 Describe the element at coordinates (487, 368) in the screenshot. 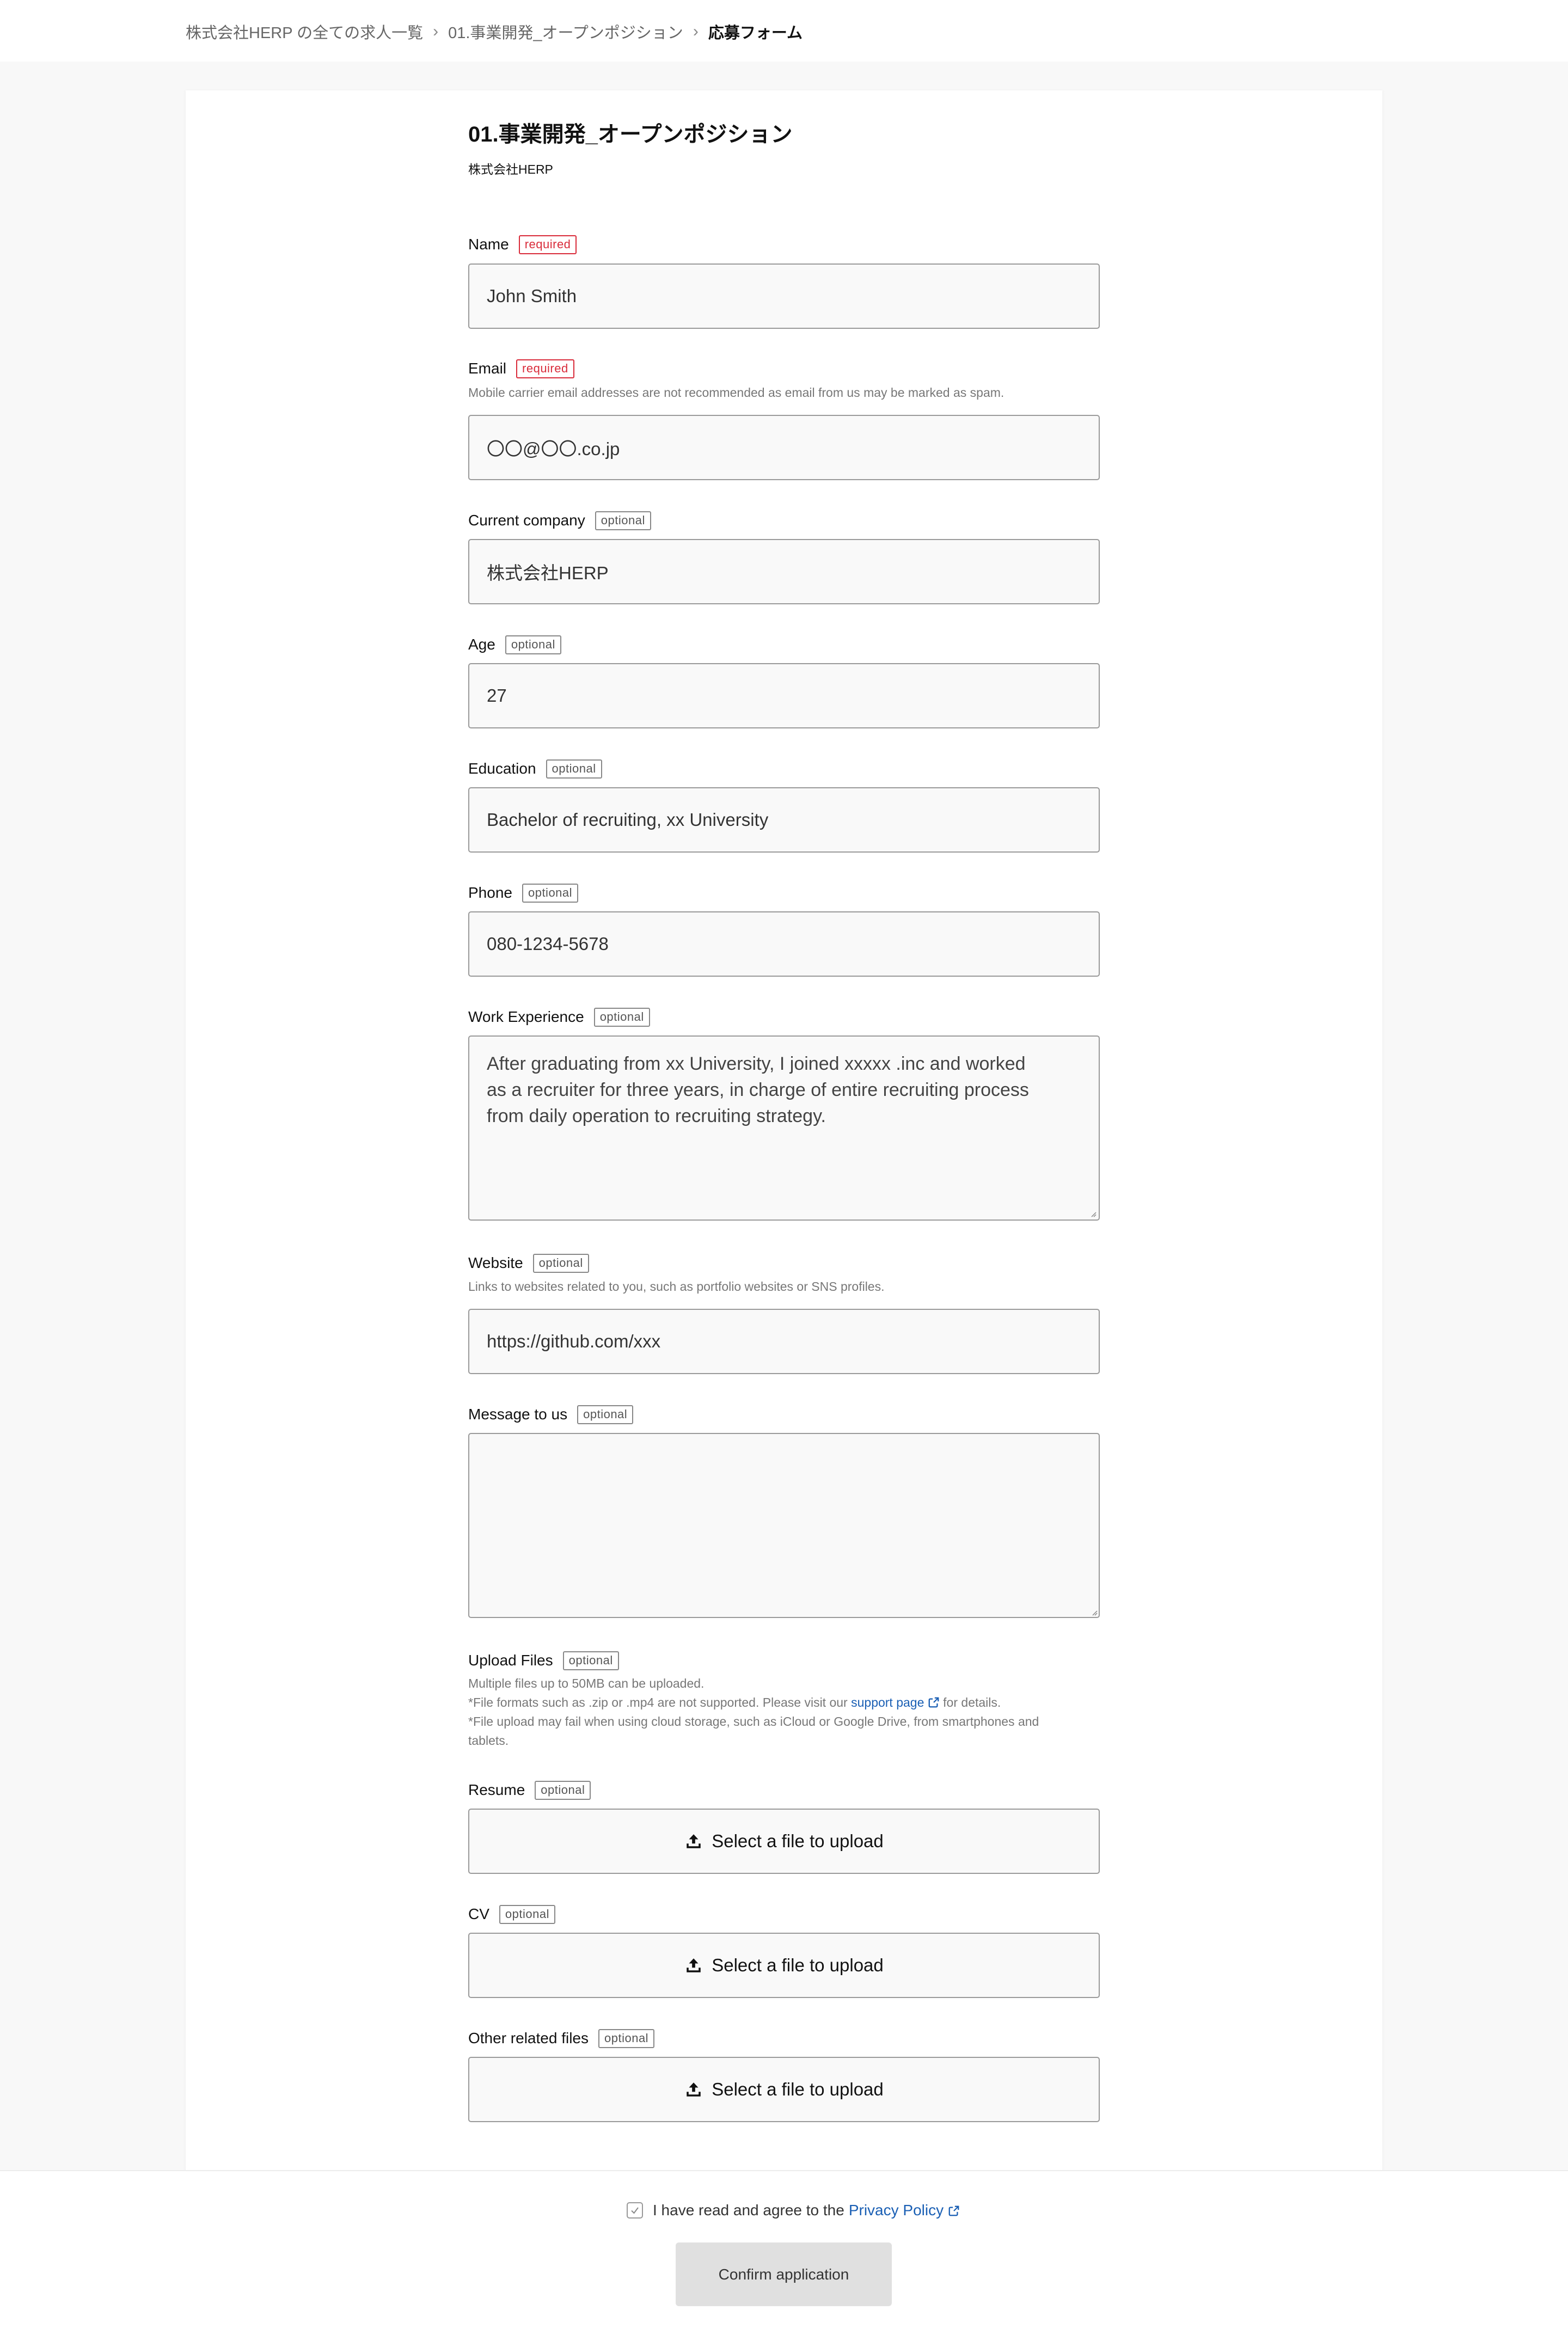

I see `email-label: Email` at that location.